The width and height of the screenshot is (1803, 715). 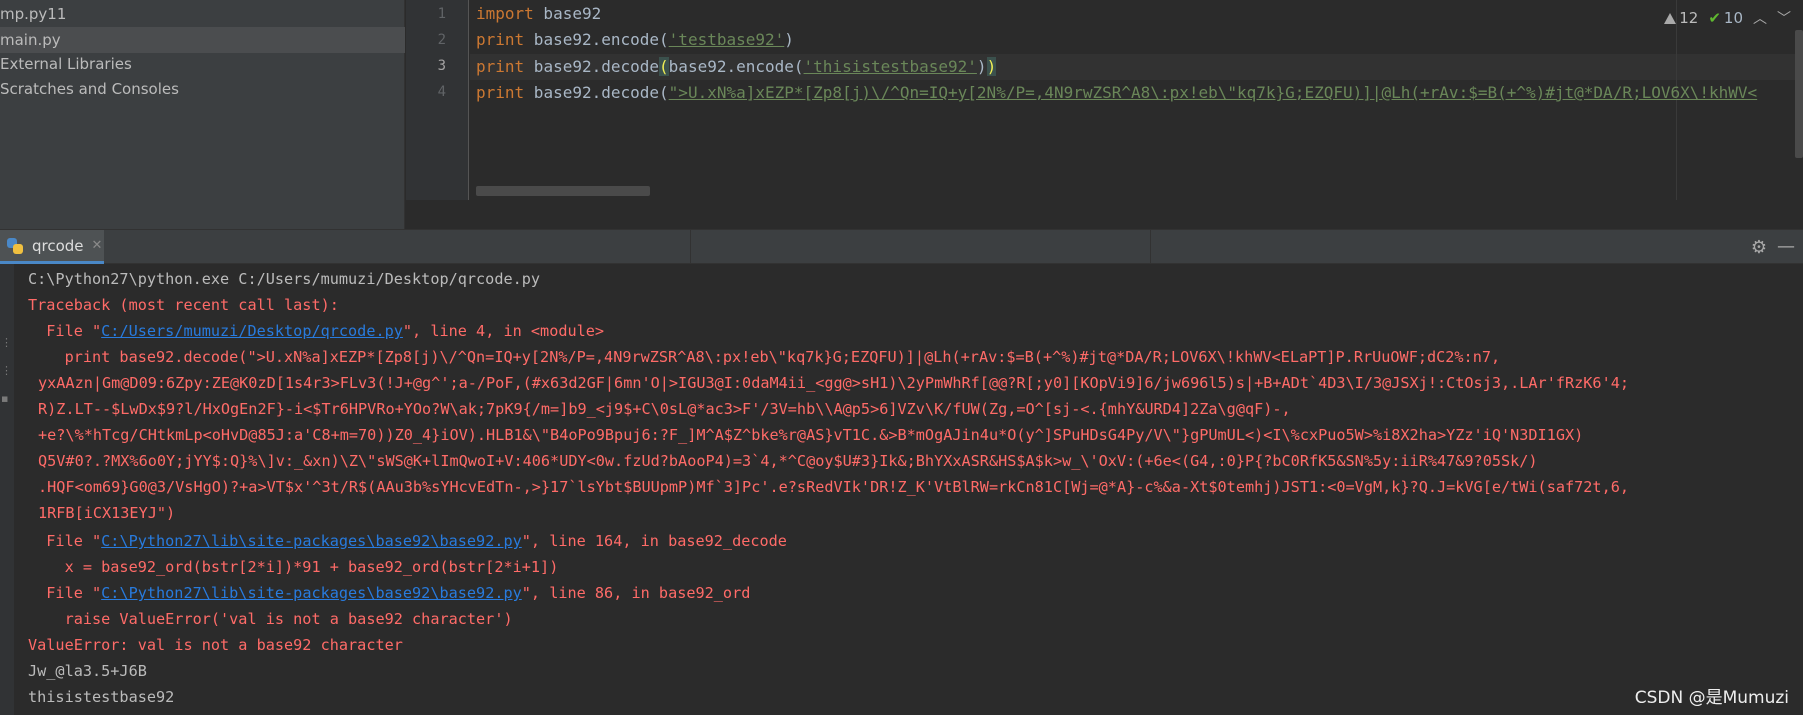 What do you see at coordinates (6, 343) in the screenshot?
I see `scroll-icon: ⋮` at bounding box center [6, 343].